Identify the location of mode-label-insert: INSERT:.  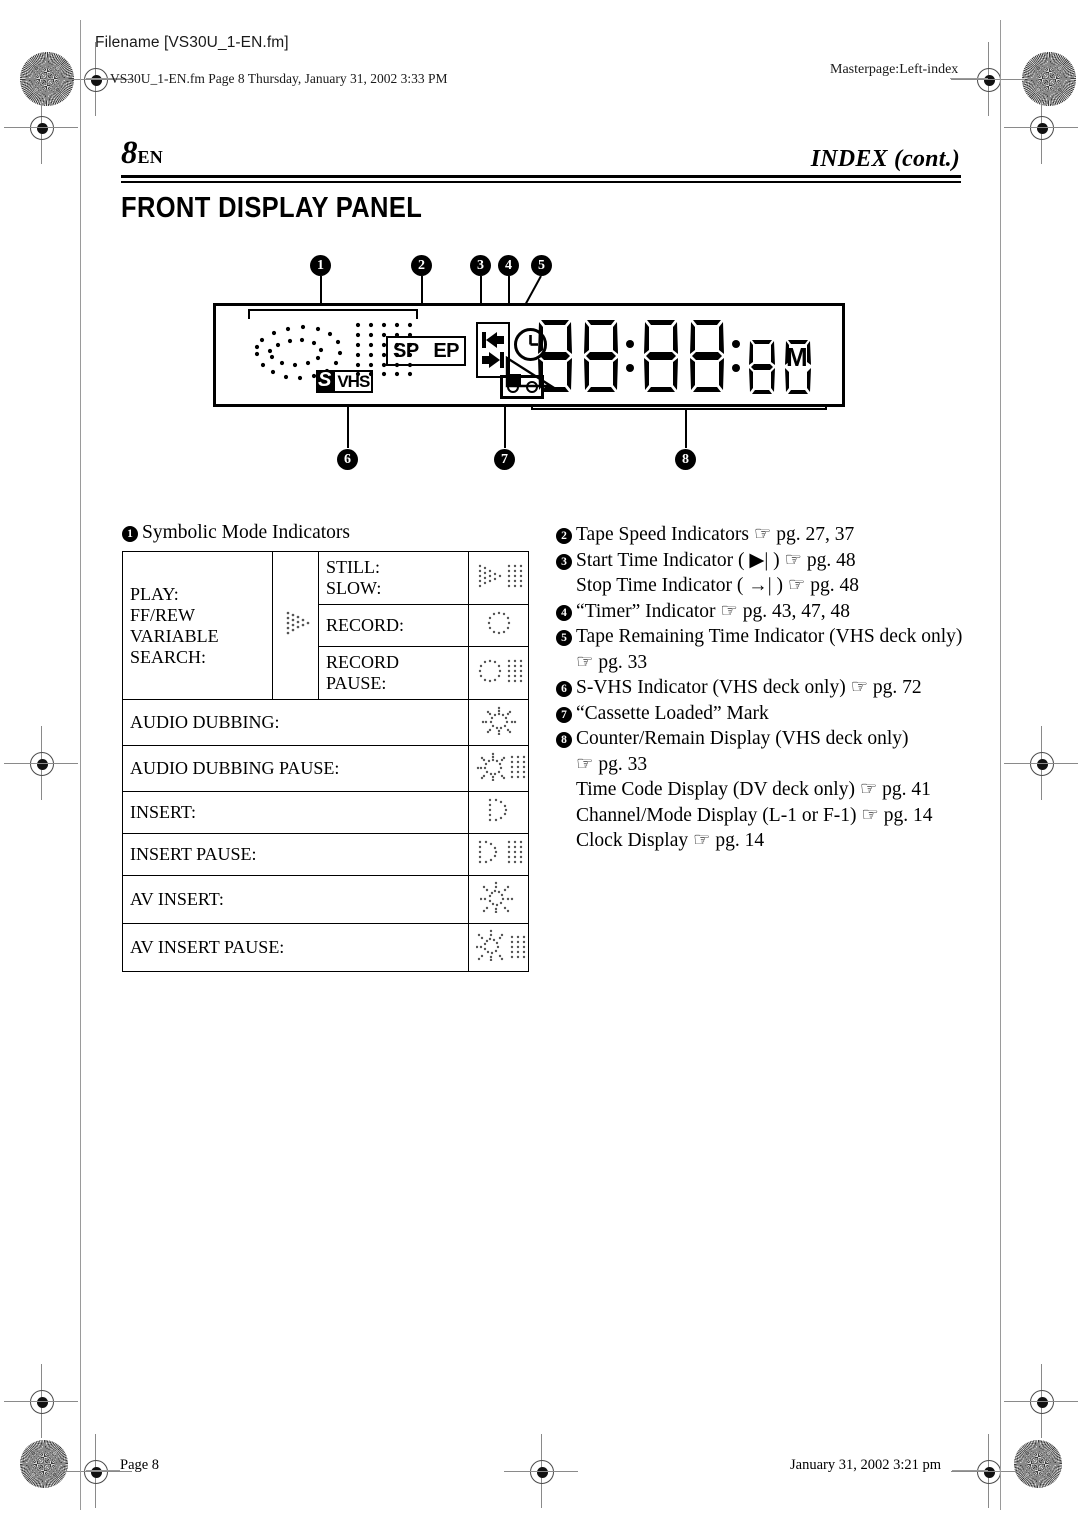
(295, 812).